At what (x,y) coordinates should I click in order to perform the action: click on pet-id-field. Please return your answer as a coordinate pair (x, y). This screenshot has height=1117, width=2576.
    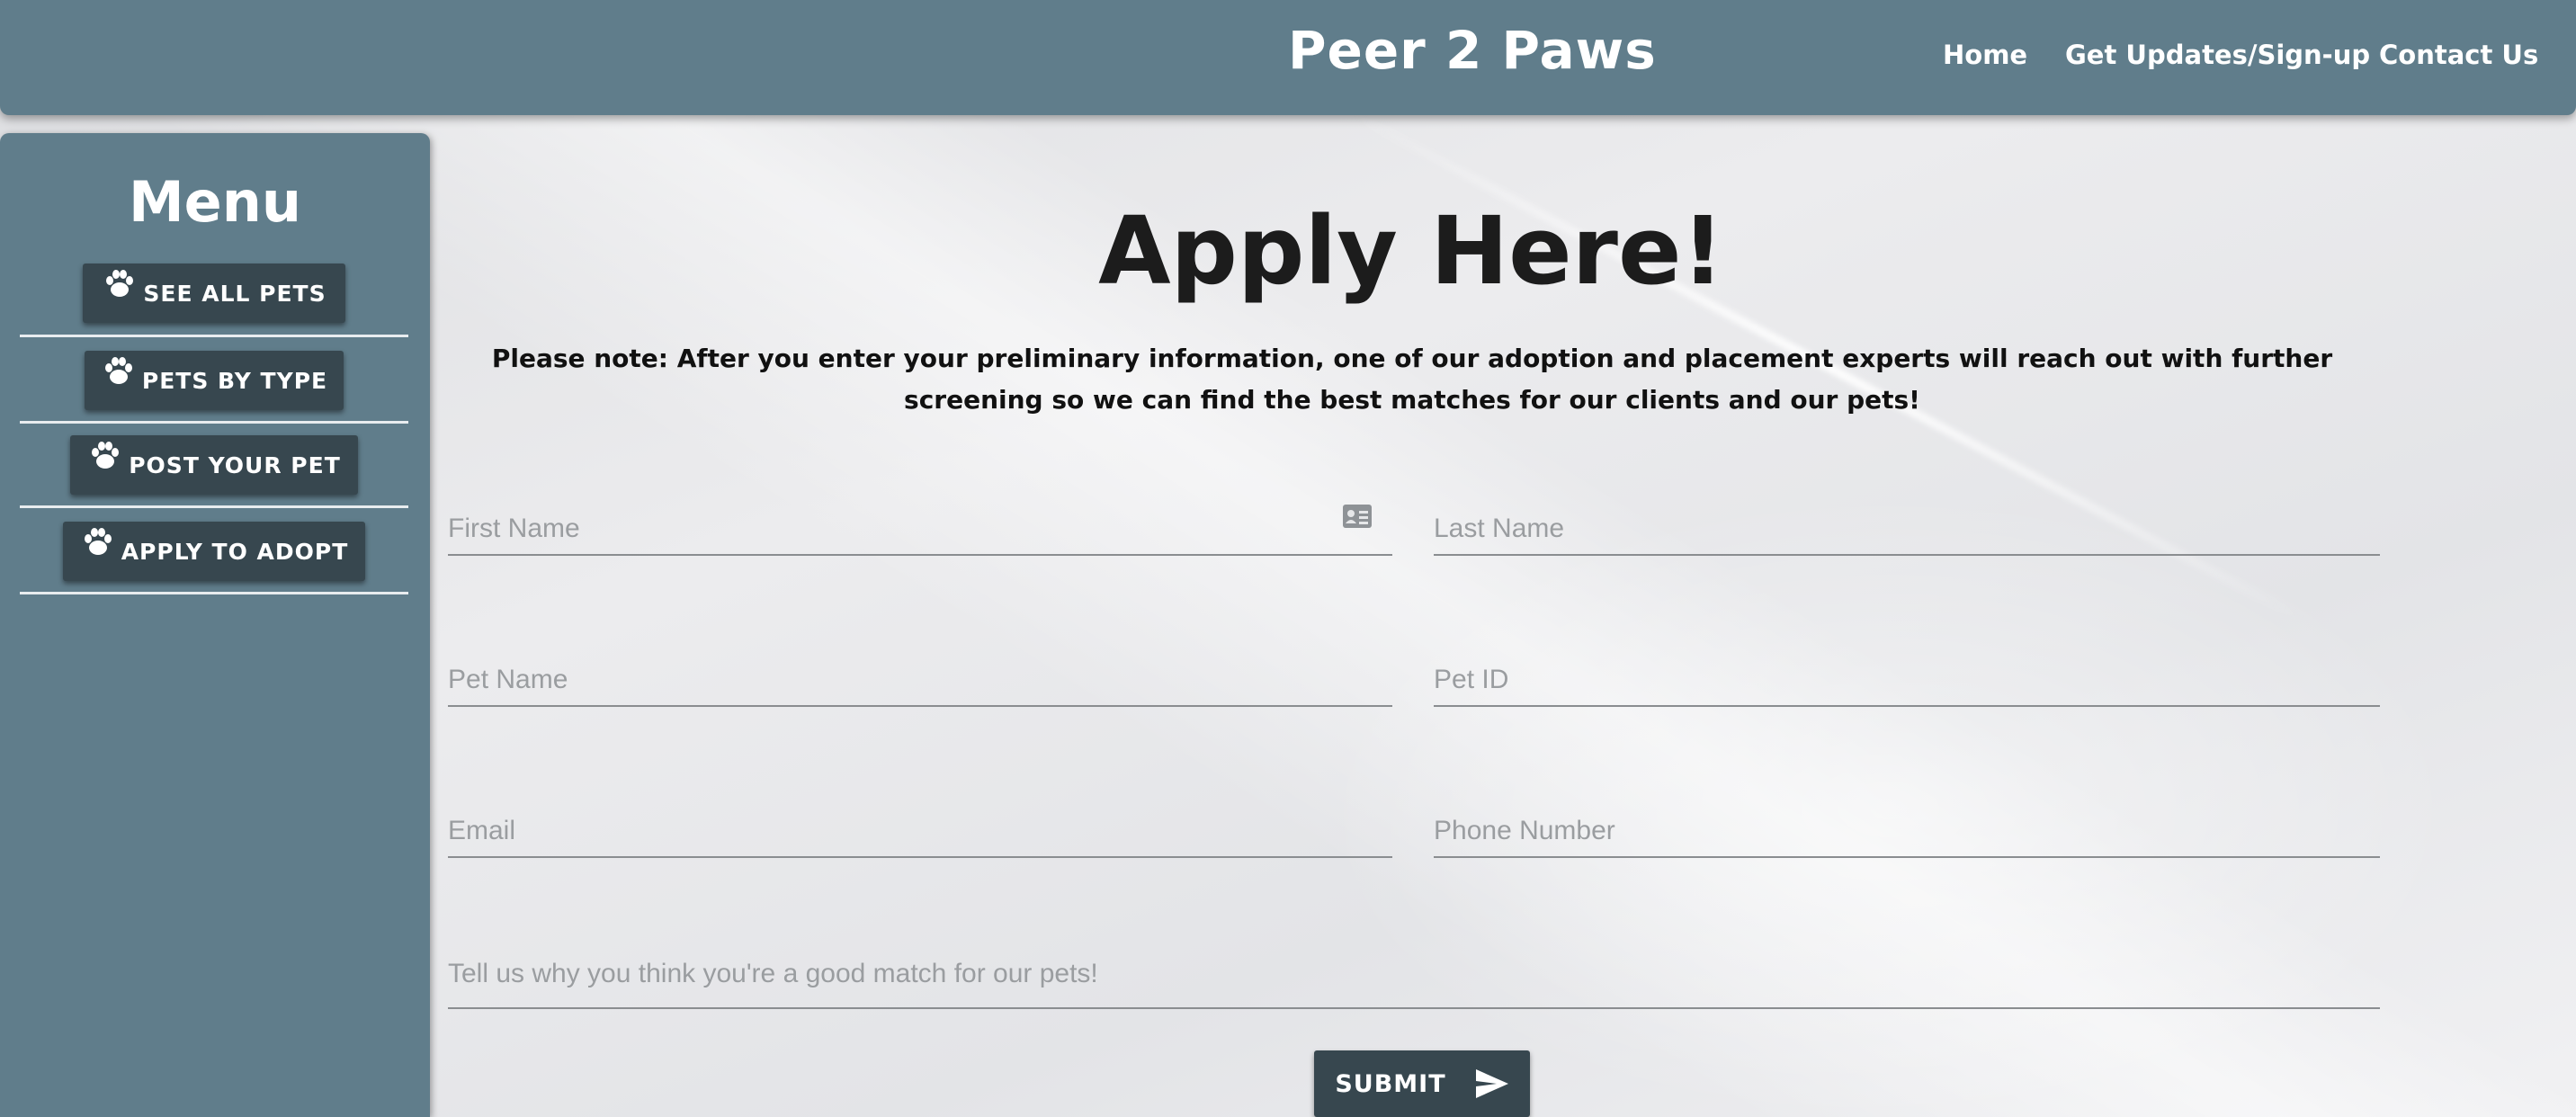
    Looking at the image, I should click on (1907, 671).